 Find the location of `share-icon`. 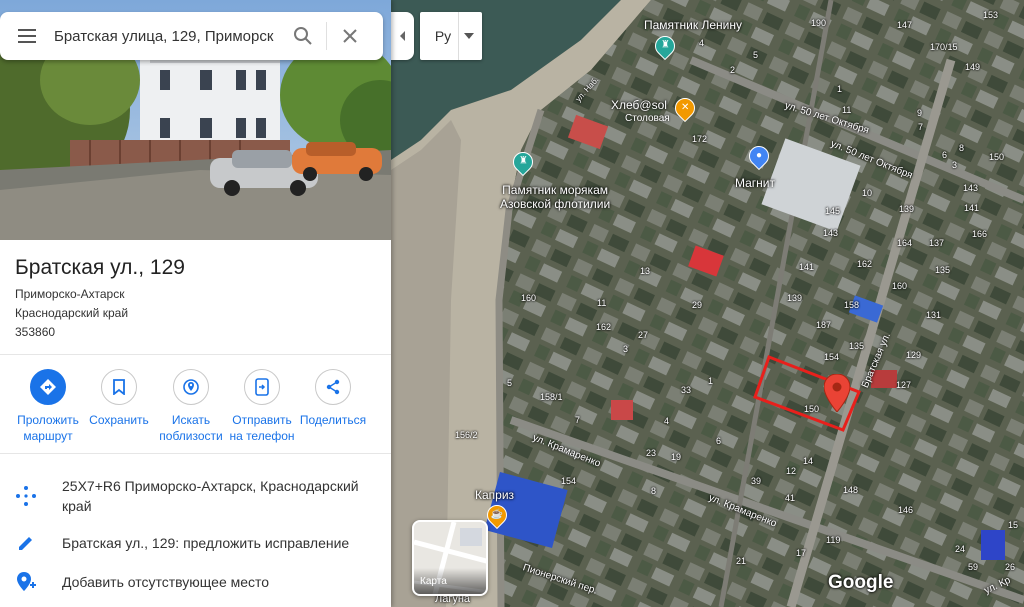

share-icon is located at coordinates (333, 387).